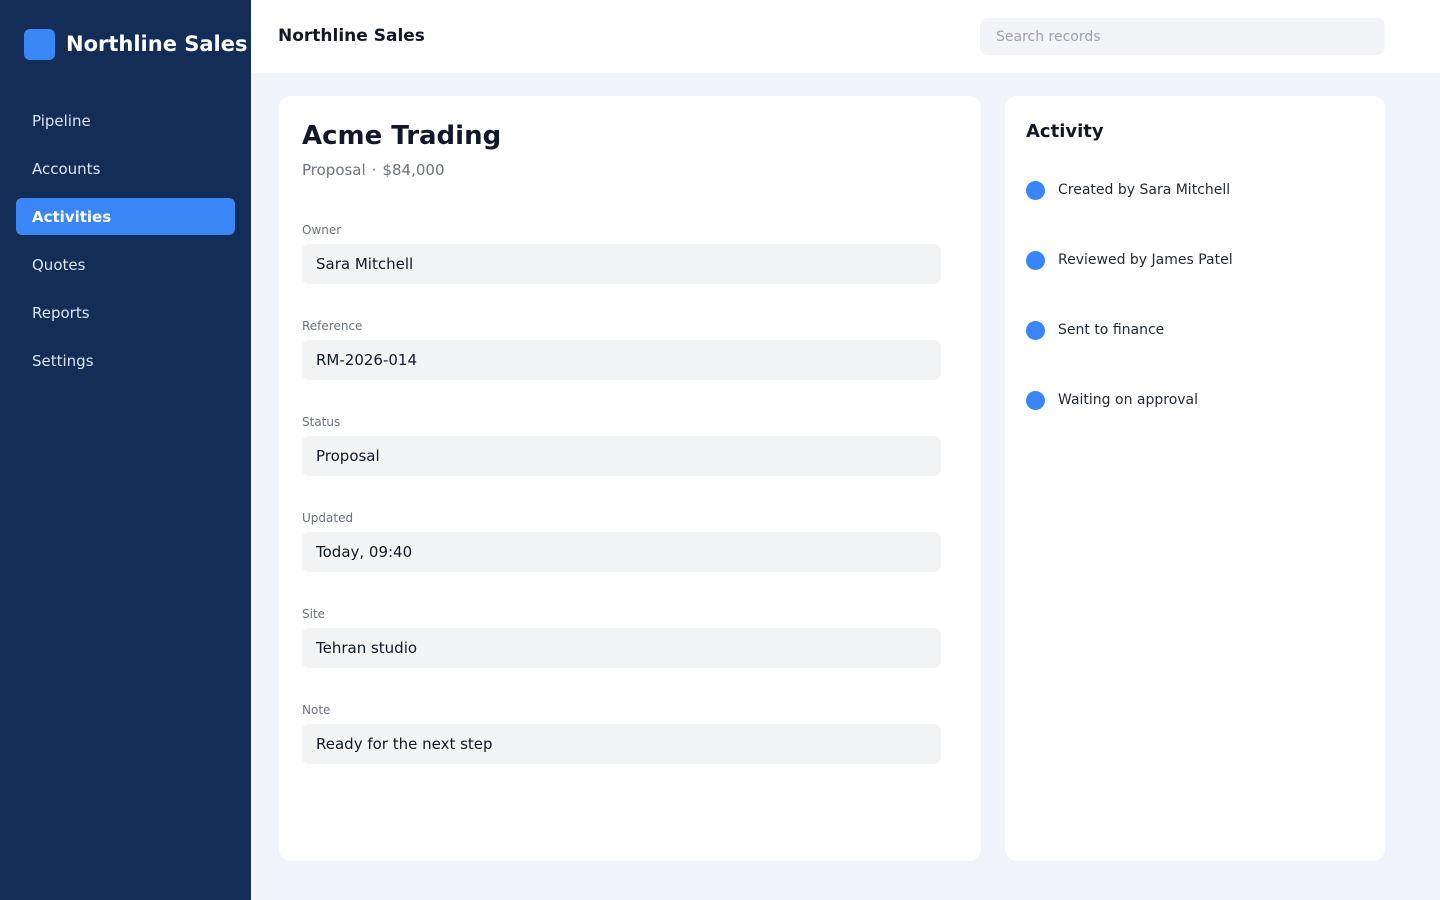  What do you see at coordinates (125, 312) in the screenshot?
I see `sidebar-item-reports: Reports` at bounding box center [125, 312].